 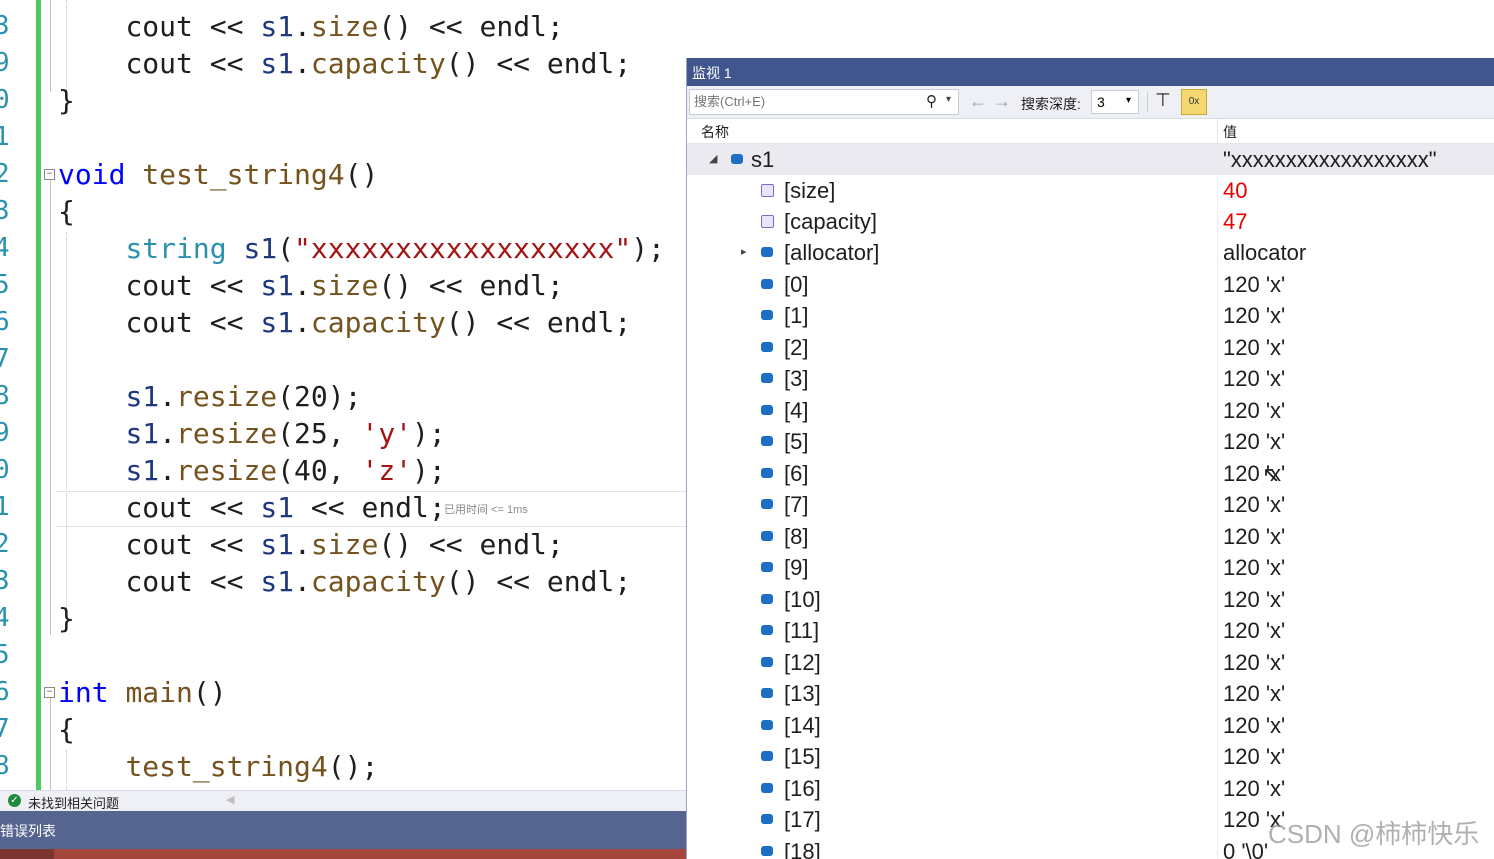 What do you see at coordinates (715, 132) in the screenshot?
I see `column-name-header: 名称` at bounding box center [715, 132].